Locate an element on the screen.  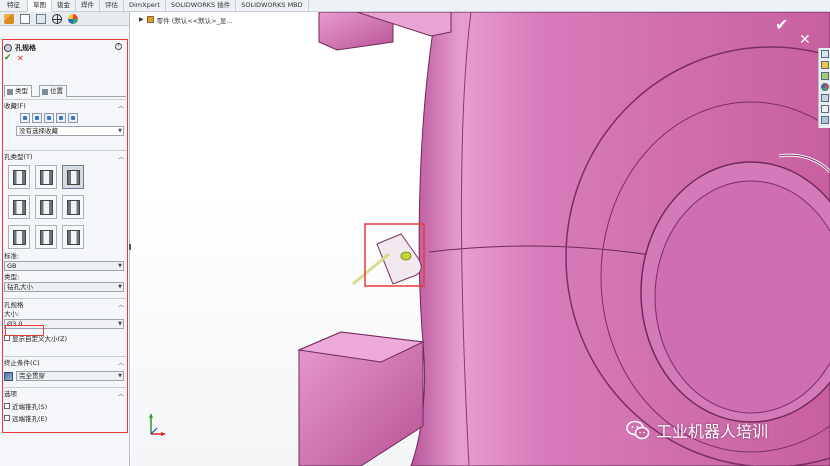
near-side-countersink-row: 近端锥孔(S) is located at coordinates (65, 406).